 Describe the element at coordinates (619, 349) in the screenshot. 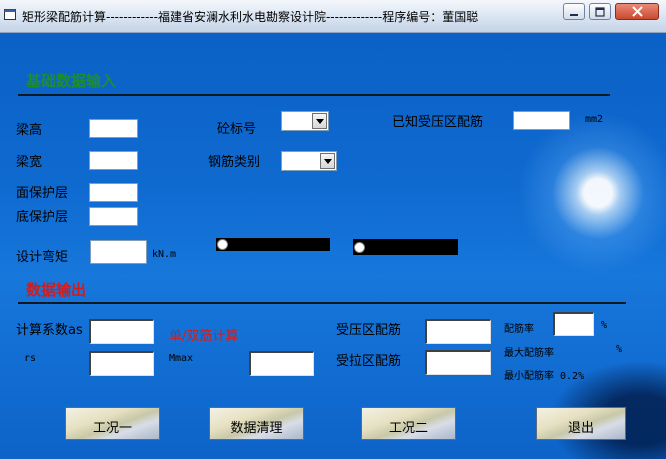

I see `max-ratio-unit: %` at that location.